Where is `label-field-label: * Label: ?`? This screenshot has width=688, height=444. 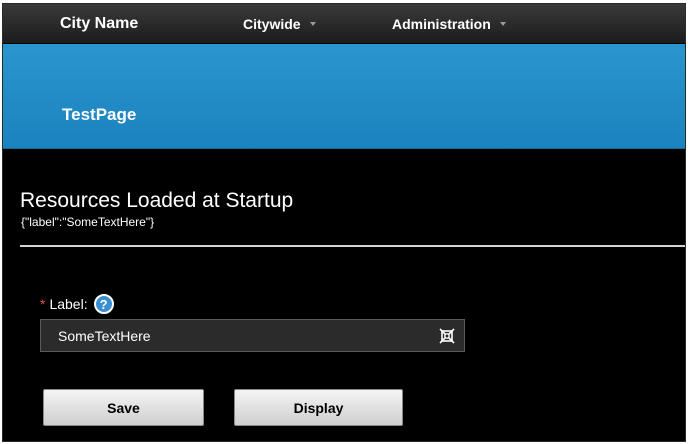 label-field-label: * Label: ? is located at coordinates (77, 304).